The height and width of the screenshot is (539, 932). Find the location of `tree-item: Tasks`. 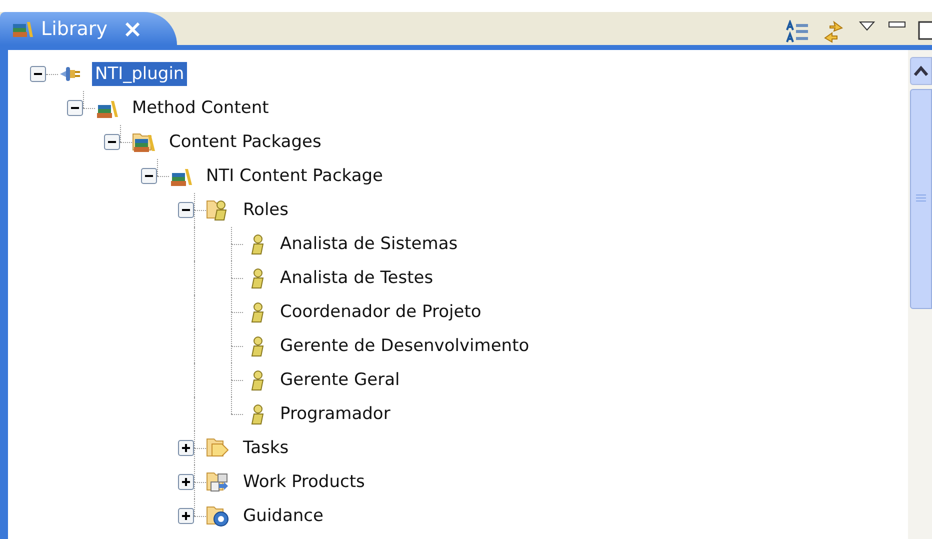

tree-item: Tasks is located at coordinates (266, 448).